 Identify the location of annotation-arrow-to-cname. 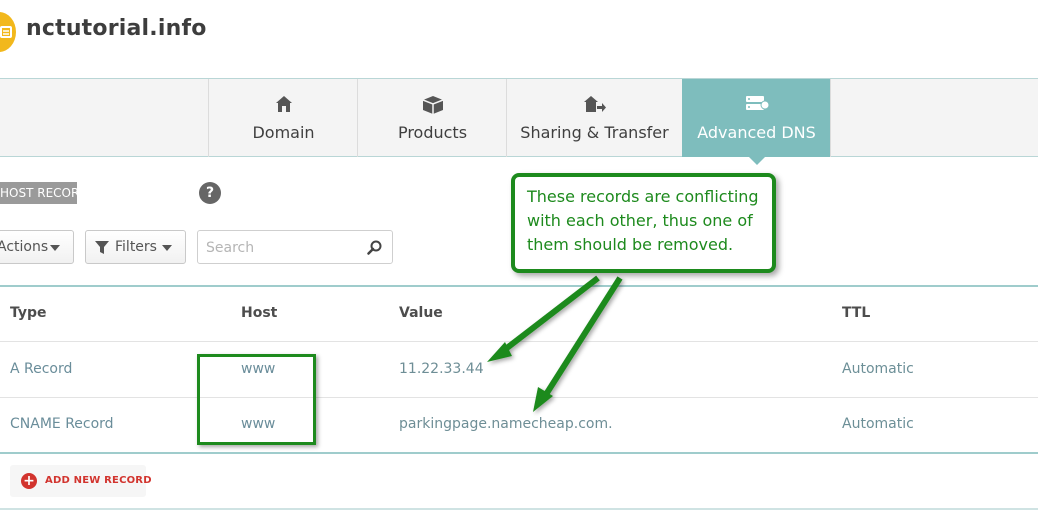
(582, 337).